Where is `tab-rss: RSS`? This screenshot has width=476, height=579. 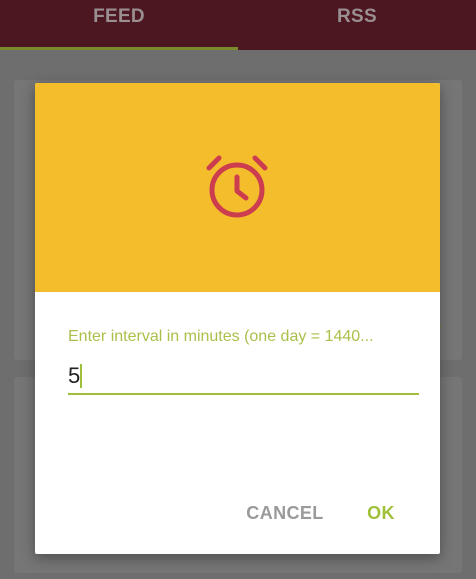
tab-rss: RSS is located at coordinates (357, 25).